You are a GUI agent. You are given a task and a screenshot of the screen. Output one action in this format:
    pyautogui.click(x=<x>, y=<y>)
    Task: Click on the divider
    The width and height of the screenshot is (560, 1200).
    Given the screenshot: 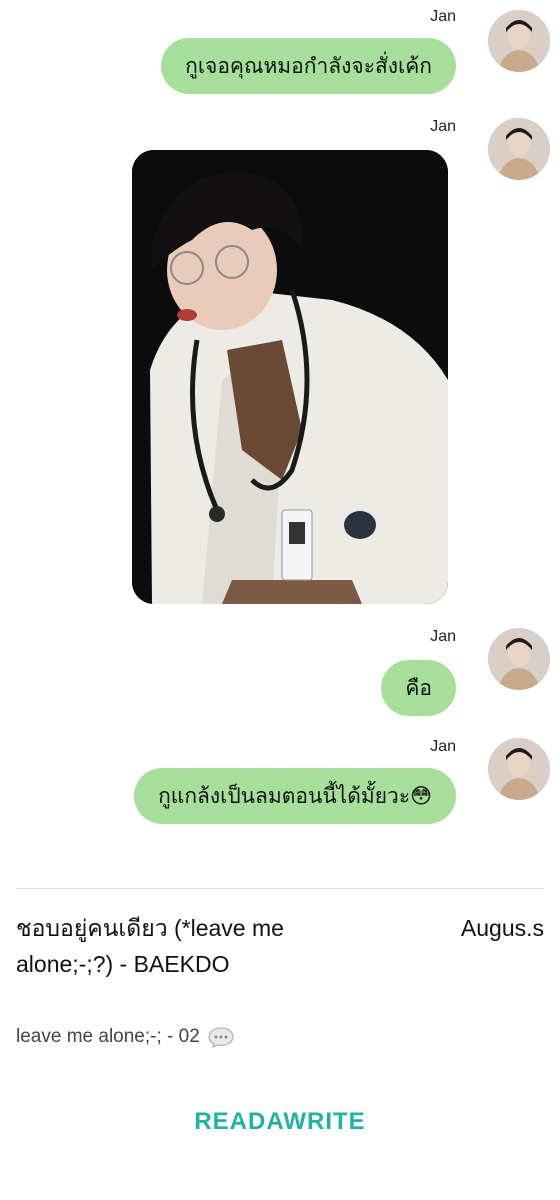 What is the action you would take?
    pyautogui.click(x=280, y=888)
    